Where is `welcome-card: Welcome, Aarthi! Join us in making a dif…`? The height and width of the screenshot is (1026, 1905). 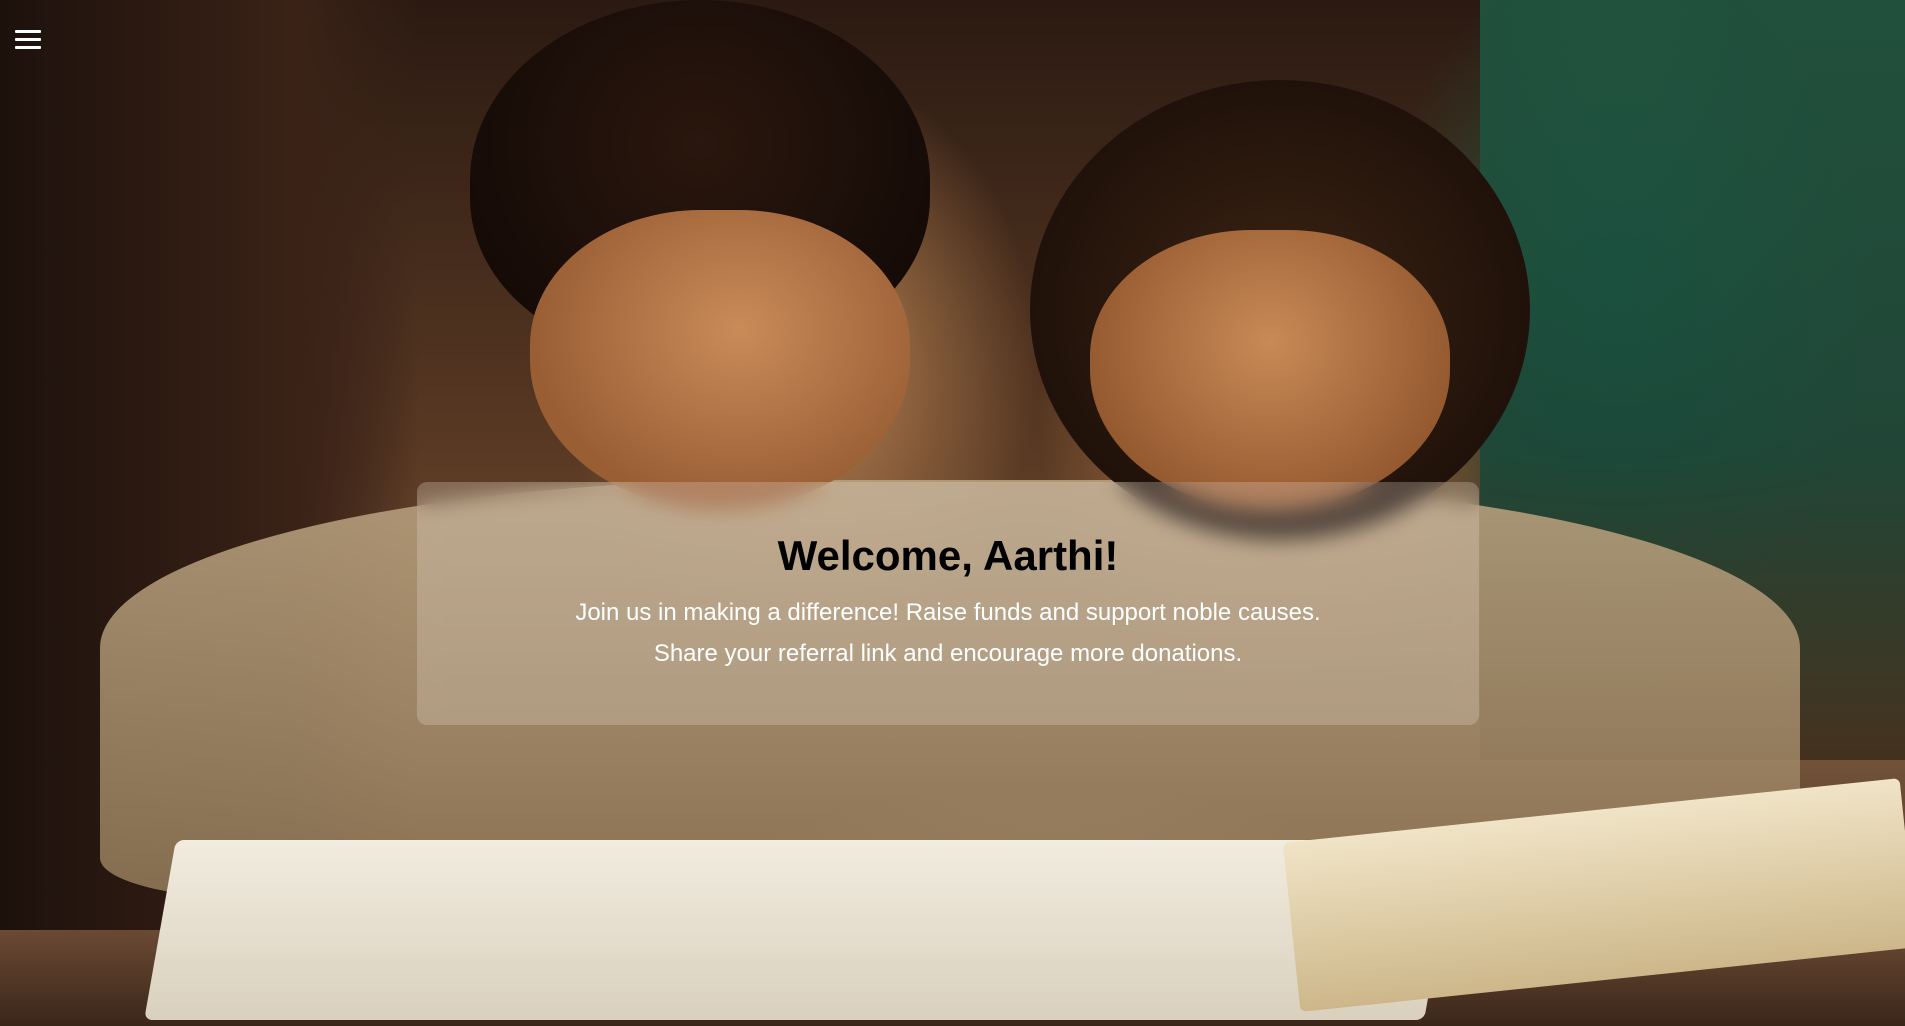
welcome-card: Welcome, Aarthi! Join us in making a dif… is located at coordinates (948, 603).